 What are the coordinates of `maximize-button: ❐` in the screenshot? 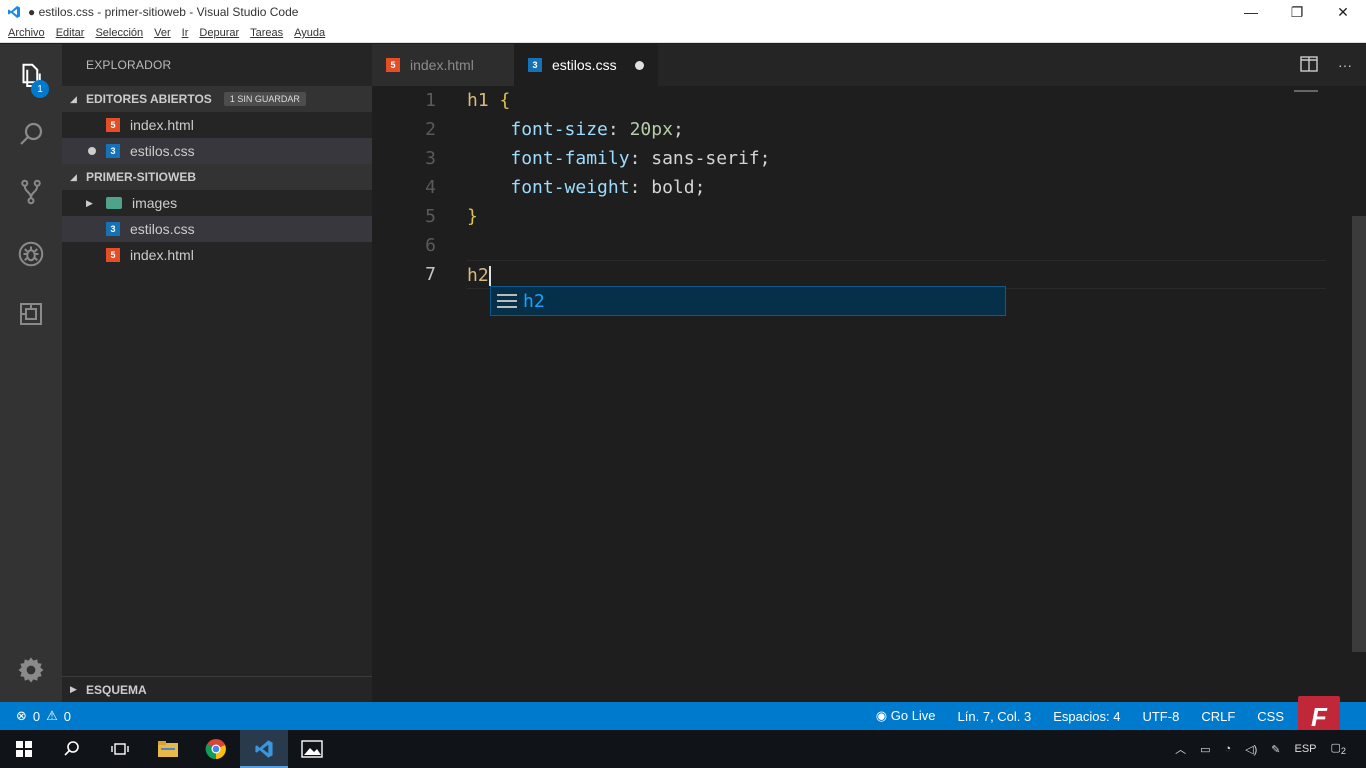 It's located at (1297, 12).